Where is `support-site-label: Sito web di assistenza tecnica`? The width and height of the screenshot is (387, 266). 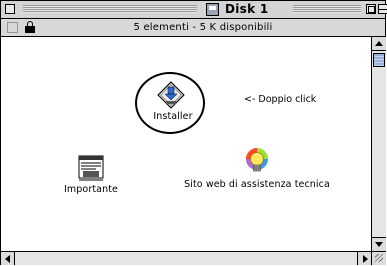 support-site-label: Sito web di assistenza tecnica is located at coordinates (257, 184).